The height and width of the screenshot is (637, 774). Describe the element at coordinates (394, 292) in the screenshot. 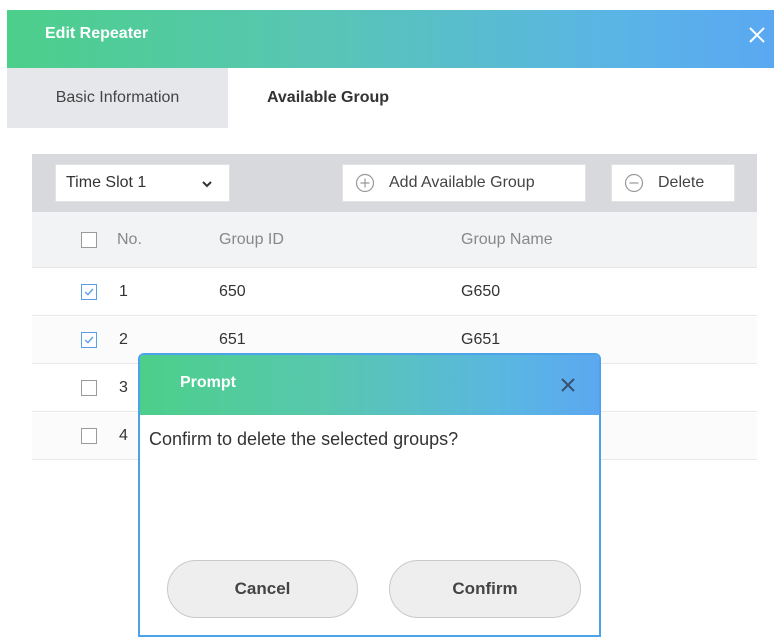

I see `table-row: 1 650 G650` at that location.